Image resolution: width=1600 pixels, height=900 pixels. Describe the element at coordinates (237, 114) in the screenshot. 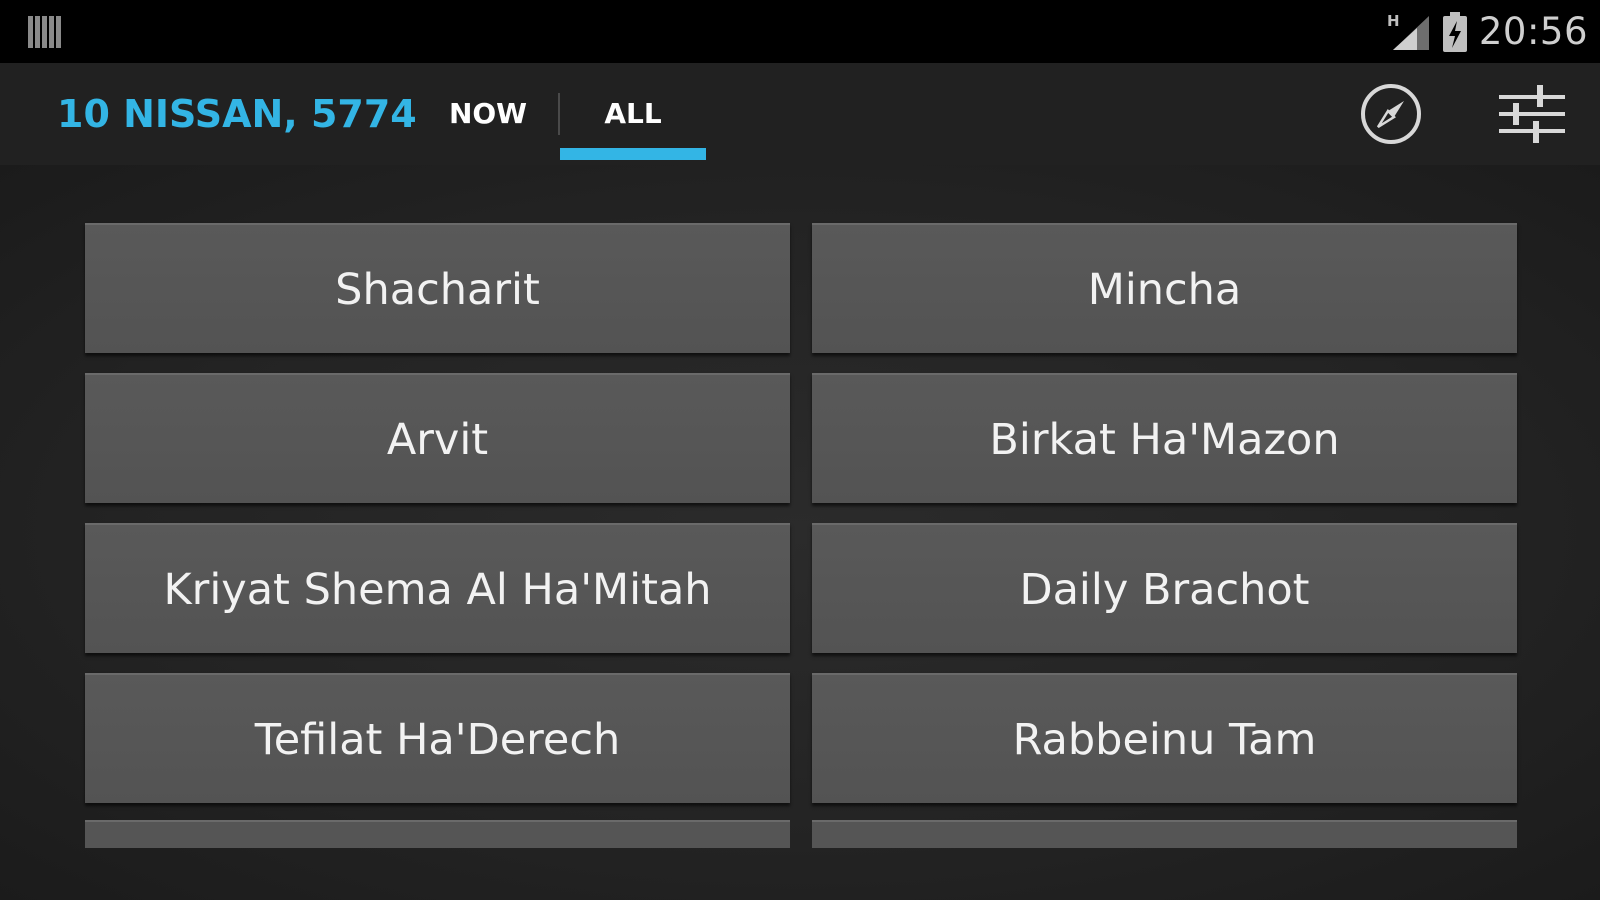

I see `date-title: 10 NISSAN, 5774` at that location.